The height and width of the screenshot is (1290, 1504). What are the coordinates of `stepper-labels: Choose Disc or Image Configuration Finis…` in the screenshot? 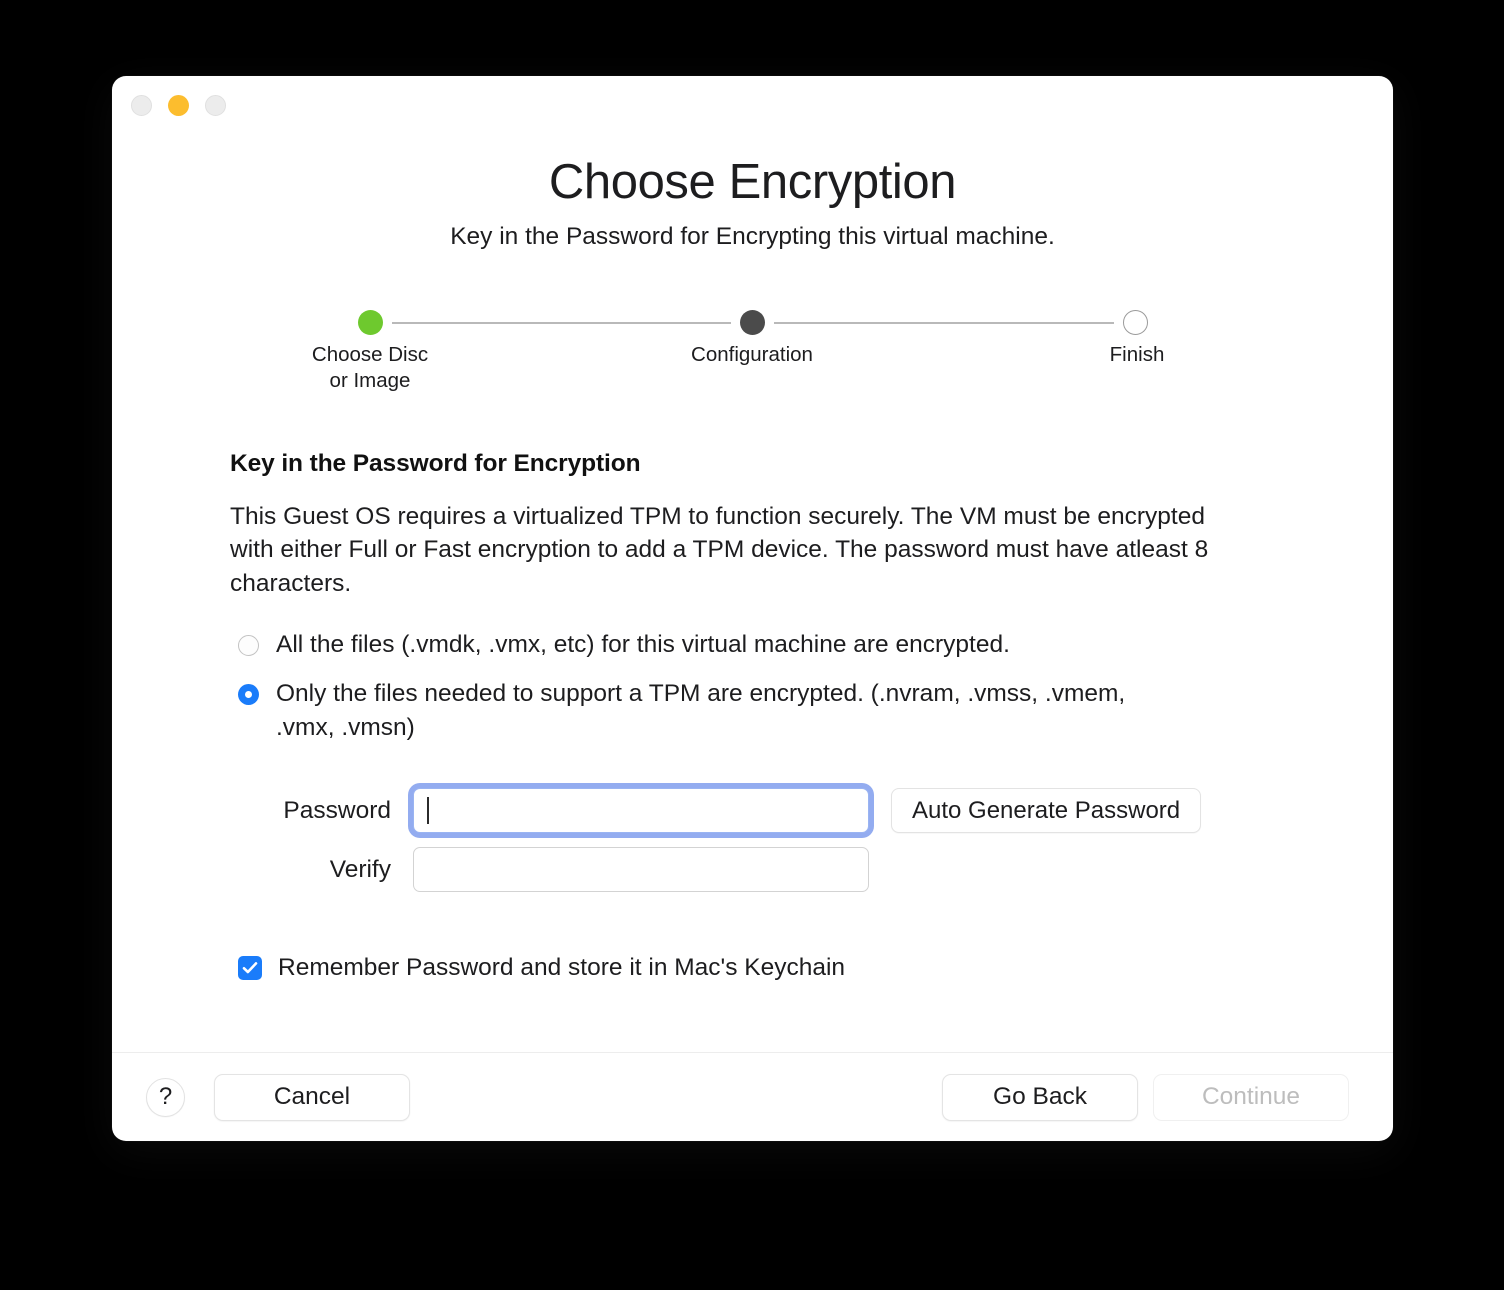 It's located at (738, 369).